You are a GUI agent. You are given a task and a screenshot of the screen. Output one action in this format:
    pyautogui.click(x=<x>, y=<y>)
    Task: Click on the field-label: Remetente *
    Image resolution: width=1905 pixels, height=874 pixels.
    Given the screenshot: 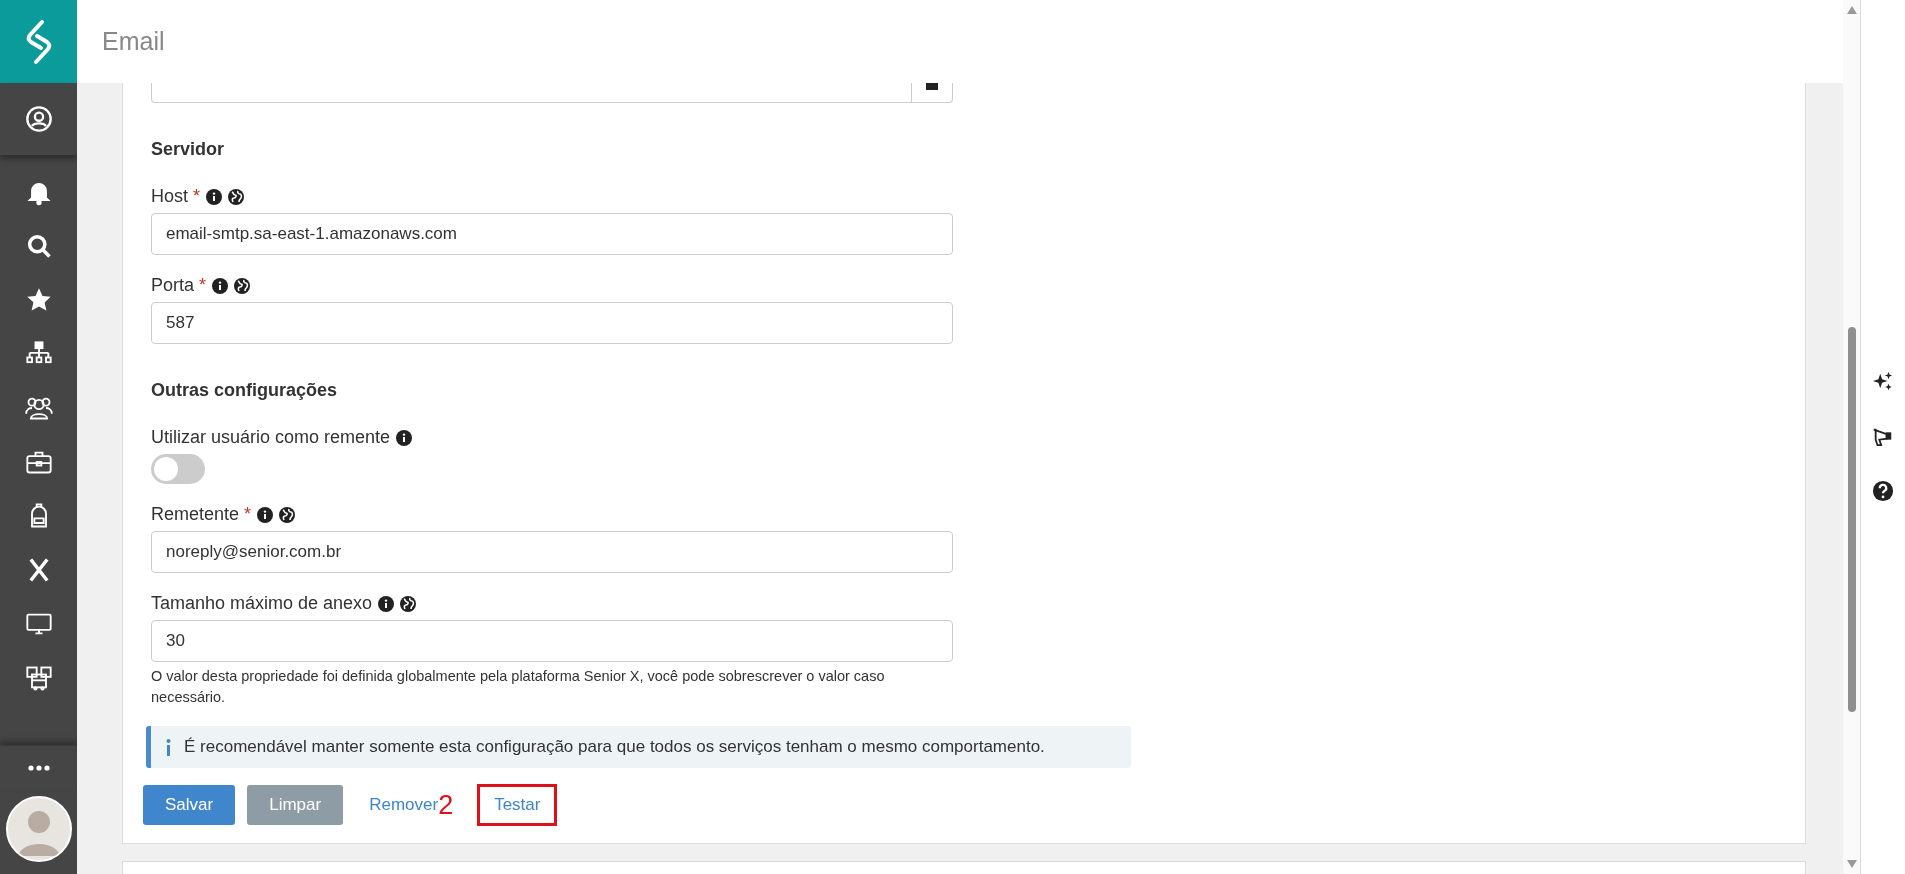 What is the action you would take?
    pyautogui.click(x=201, y=514)
    